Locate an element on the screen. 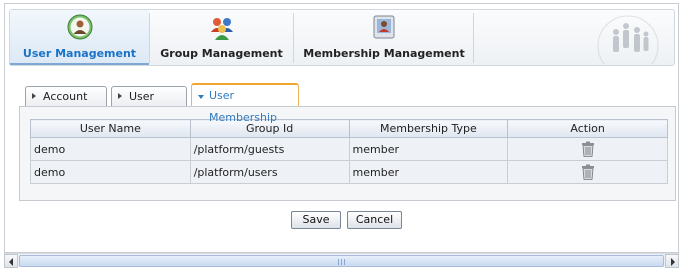 Image resolution: width=683 pixels, height=269 pixels. save-button: Save is located at coordinates (316, 220).